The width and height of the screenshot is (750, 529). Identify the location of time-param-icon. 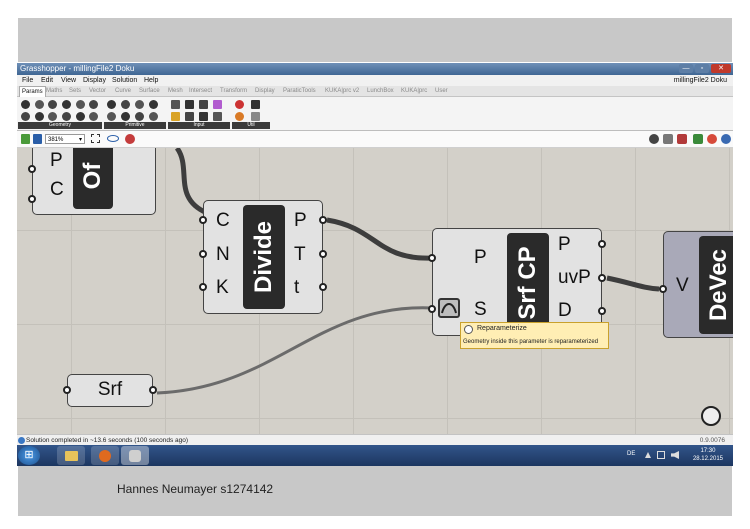
(139, 116).